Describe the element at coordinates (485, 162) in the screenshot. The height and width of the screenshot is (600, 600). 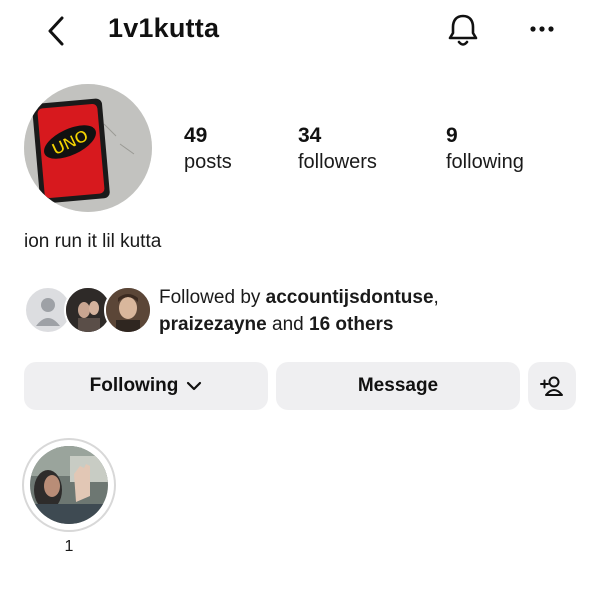
I see `following-label: following` at that location.